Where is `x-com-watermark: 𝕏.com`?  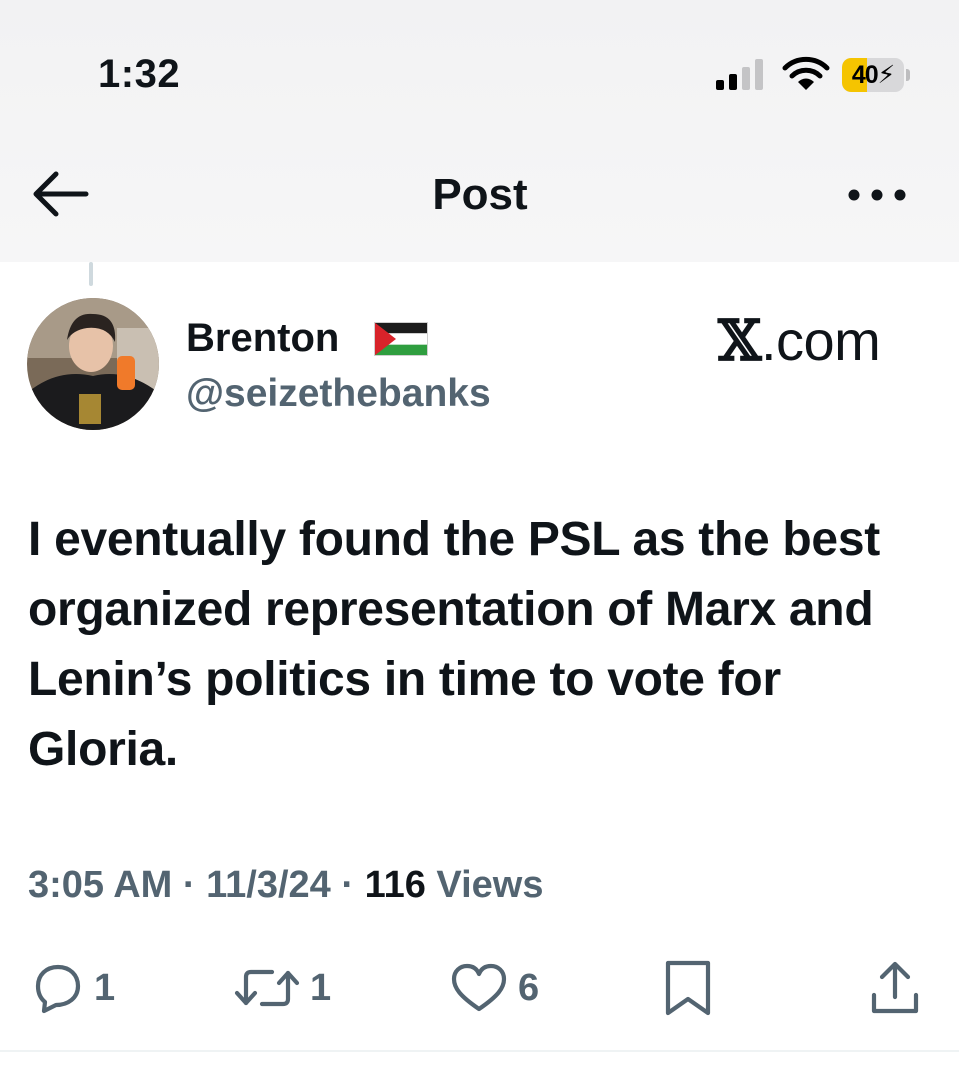 x-com-watermark: 𝕏.com is located at coordinates (799, 341).